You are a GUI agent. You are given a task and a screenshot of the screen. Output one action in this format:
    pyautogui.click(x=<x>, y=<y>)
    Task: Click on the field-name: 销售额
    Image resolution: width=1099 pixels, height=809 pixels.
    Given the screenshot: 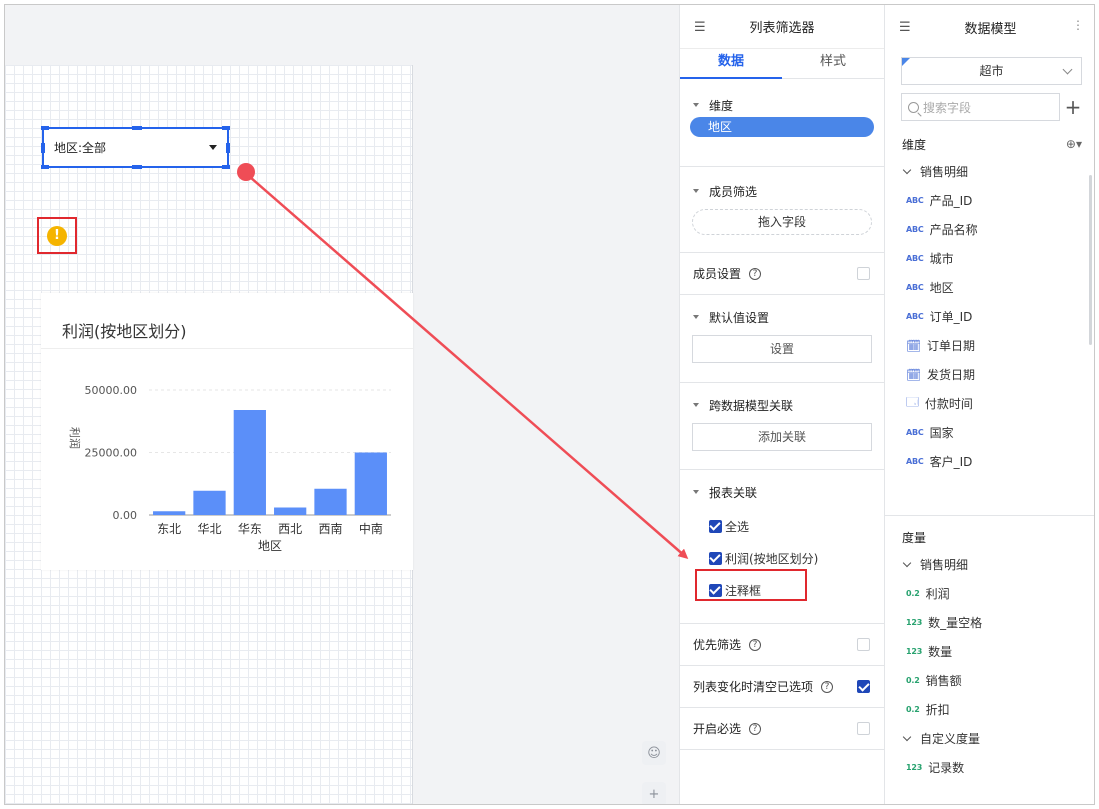 What is the action you would take?
    pyautogui.click(x=943, y=681)
    